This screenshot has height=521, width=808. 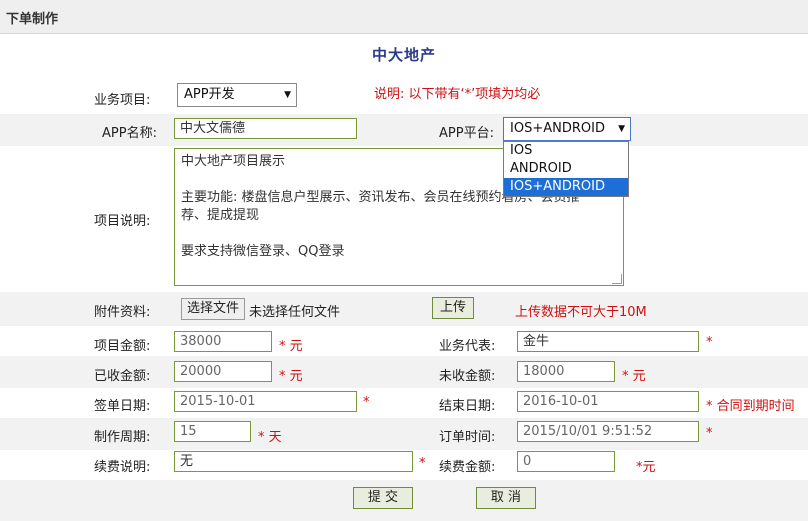 What do you see at coordinates (646, 467) in the screenshot?
I see `renew-amount-unit: *元` at bounding box center [646, 467].